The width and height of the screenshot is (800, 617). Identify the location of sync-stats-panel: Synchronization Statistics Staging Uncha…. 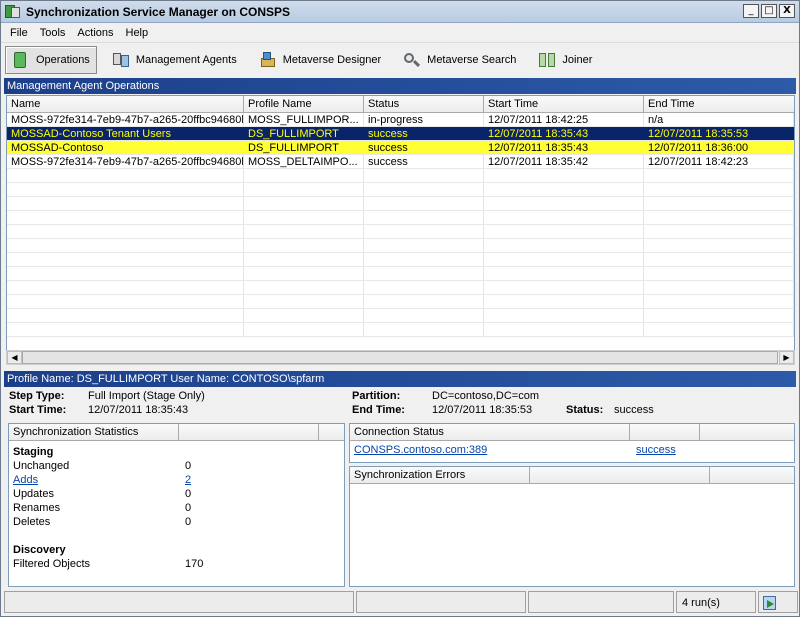
(176, 505).